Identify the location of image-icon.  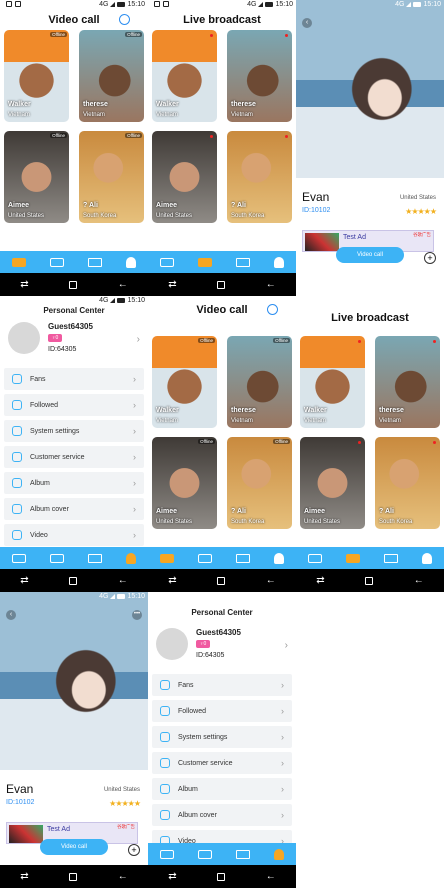
(17, 509).